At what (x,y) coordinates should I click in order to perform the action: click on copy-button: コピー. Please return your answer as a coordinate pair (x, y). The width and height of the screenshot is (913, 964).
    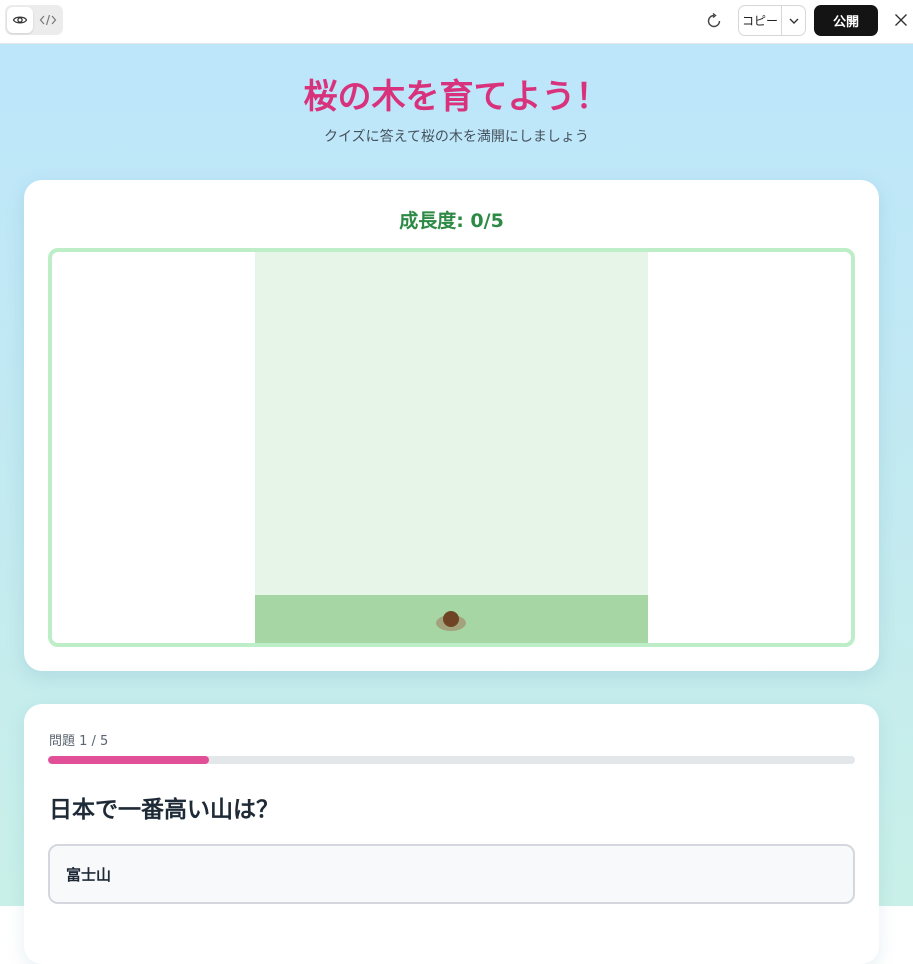
    Looking at the image, I should click on (760, 20).